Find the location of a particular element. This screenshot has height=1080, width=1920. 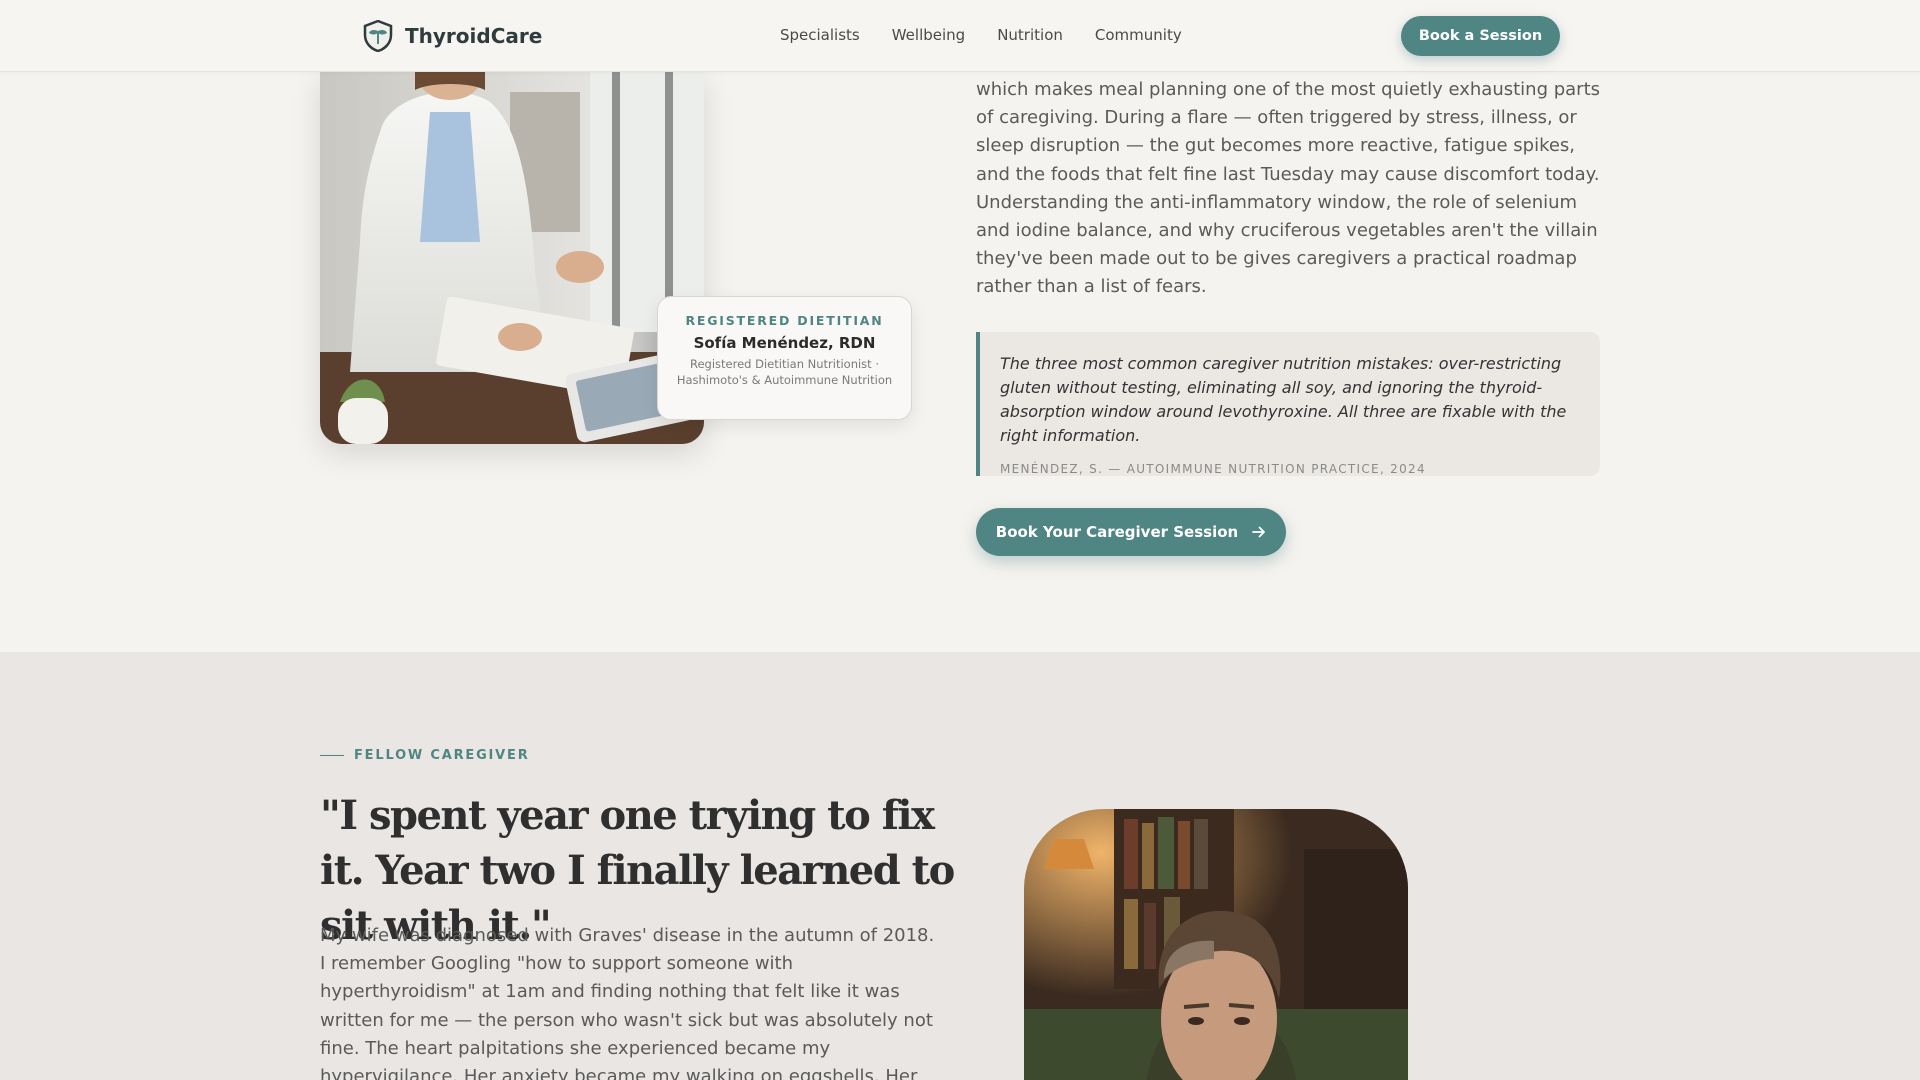

fellow-caregiver-eyebrow: FELLOW CAREGIVER is located at coordinates (425, 755).